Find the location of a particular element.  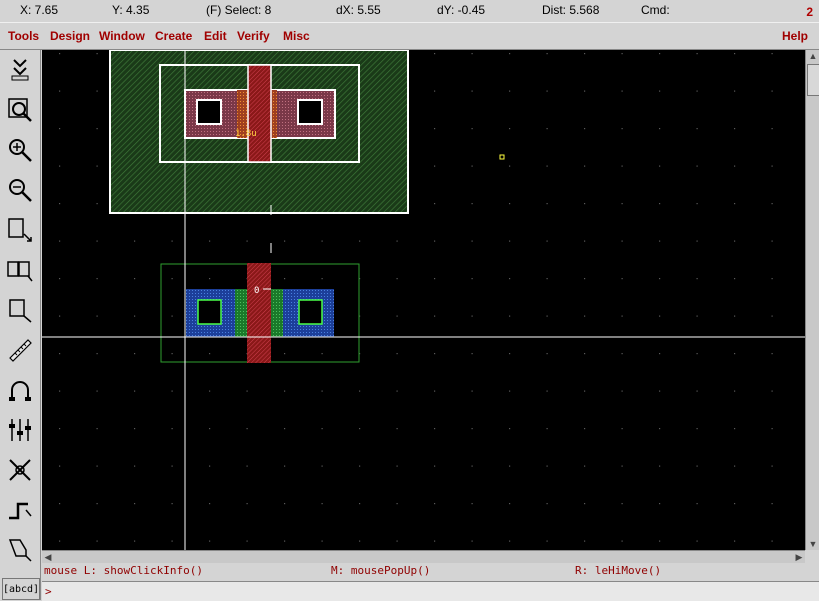

menu-edit: Edit is located at coordinates (215, 36).